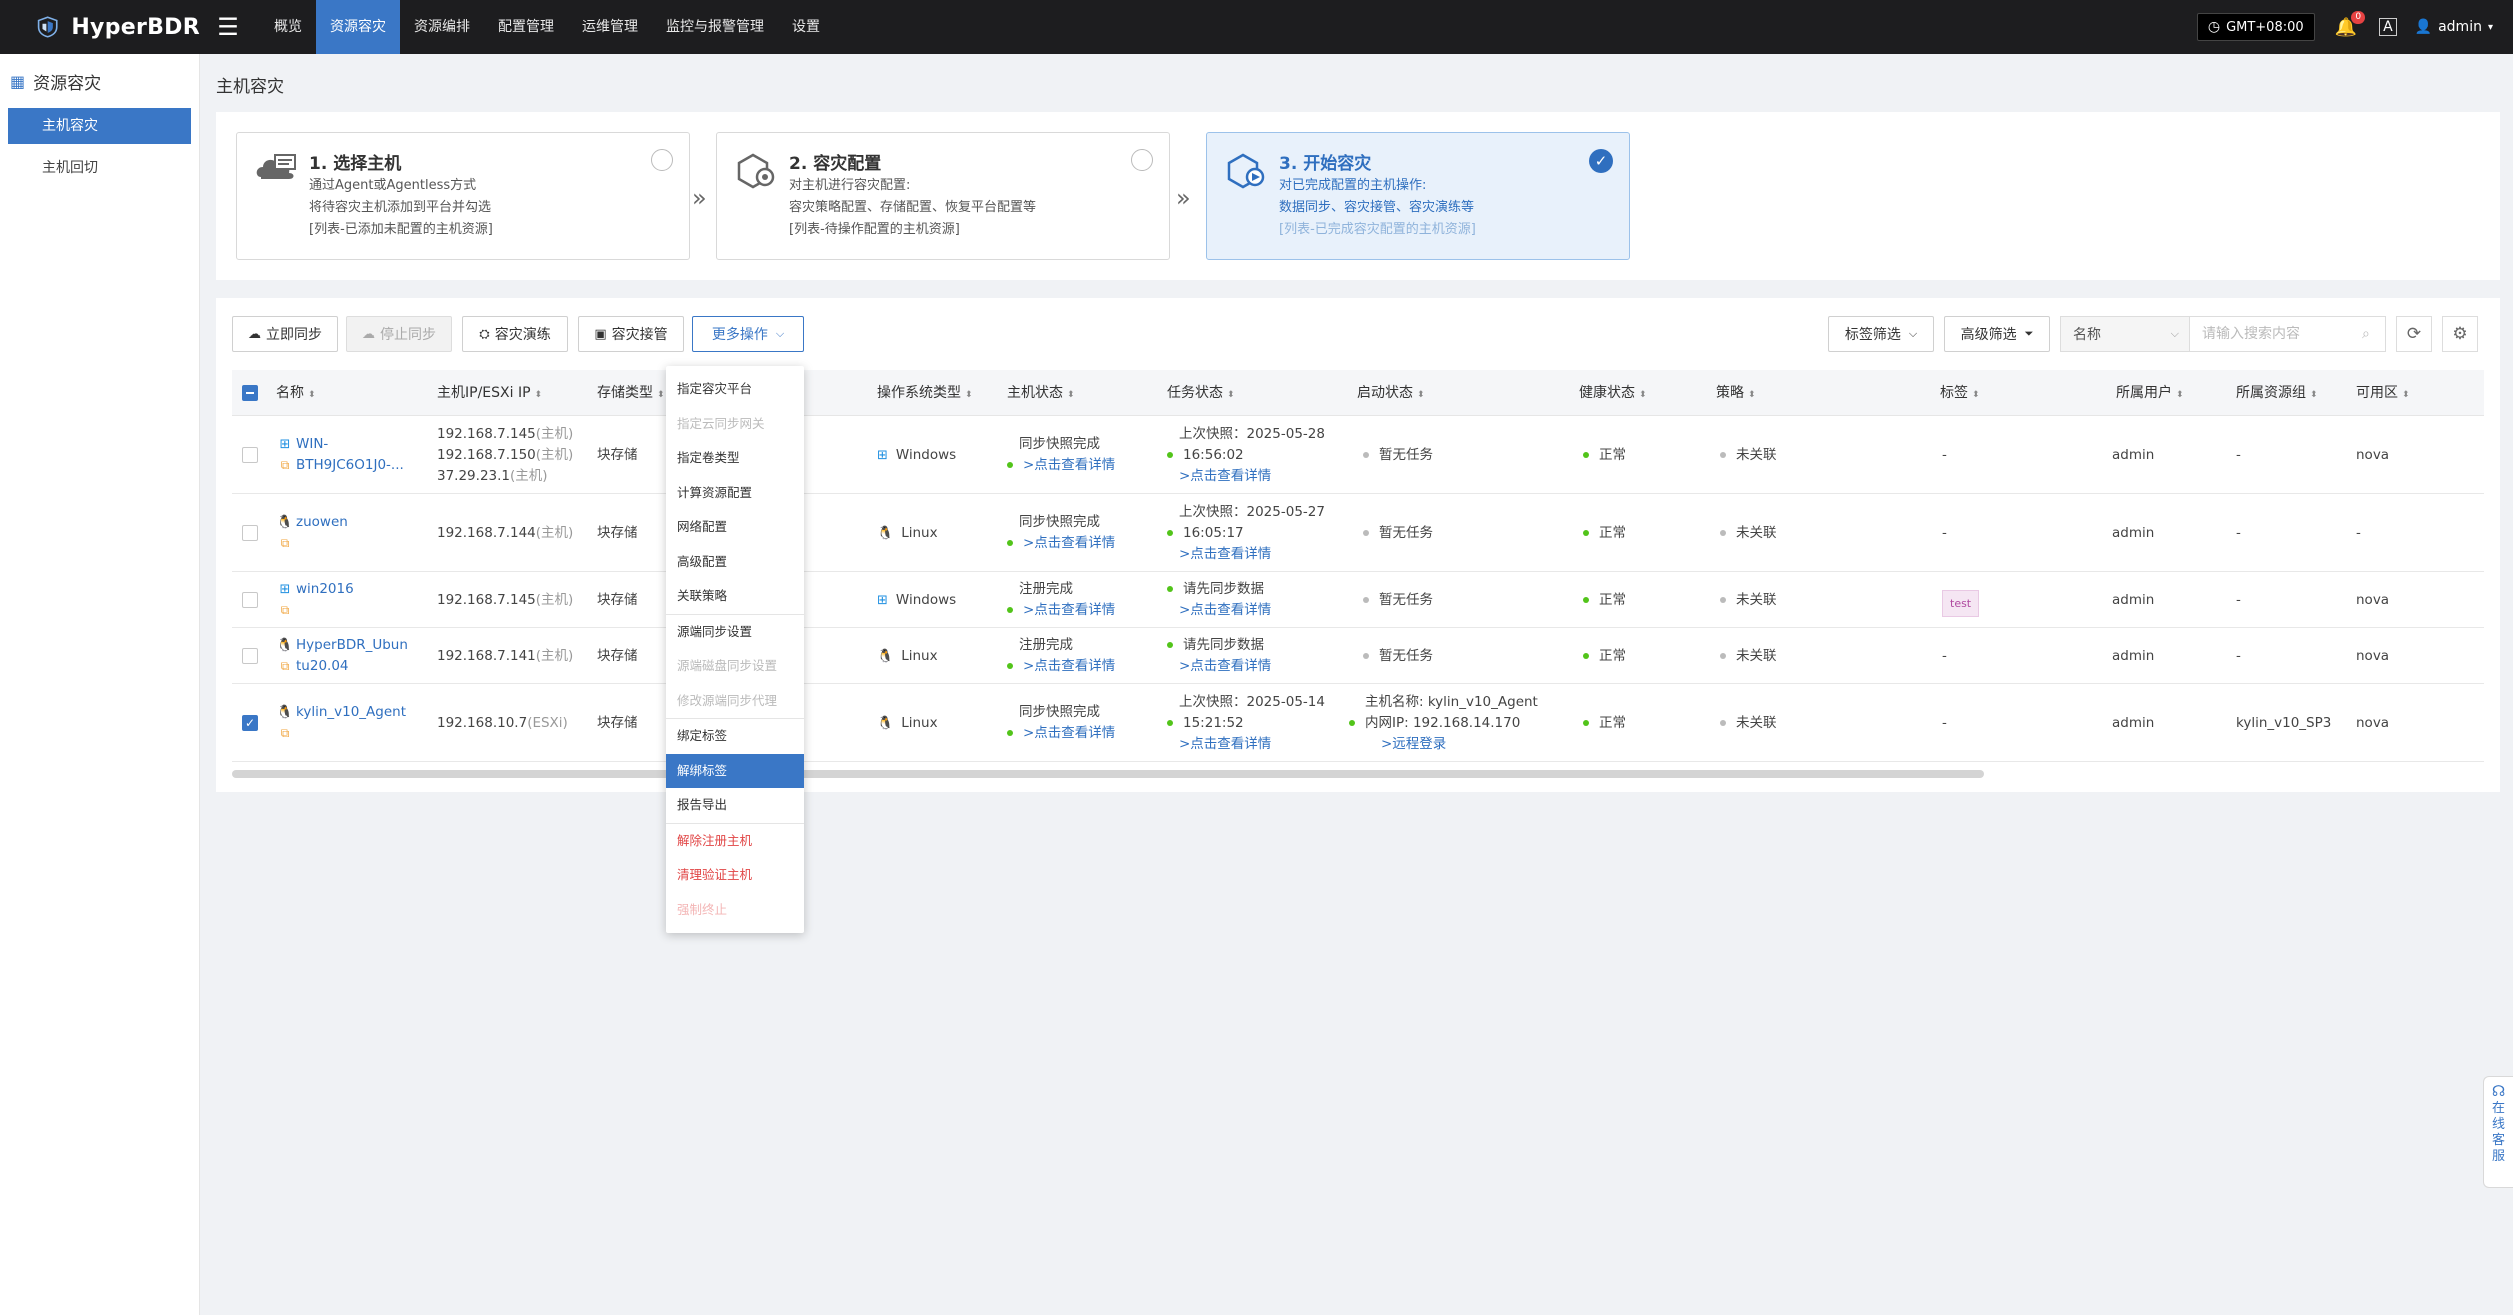  Describe the element at coordinates (631, 334) in the screenshot. I see `dr-takeover-button: ▣ 容灾接管` at that location.